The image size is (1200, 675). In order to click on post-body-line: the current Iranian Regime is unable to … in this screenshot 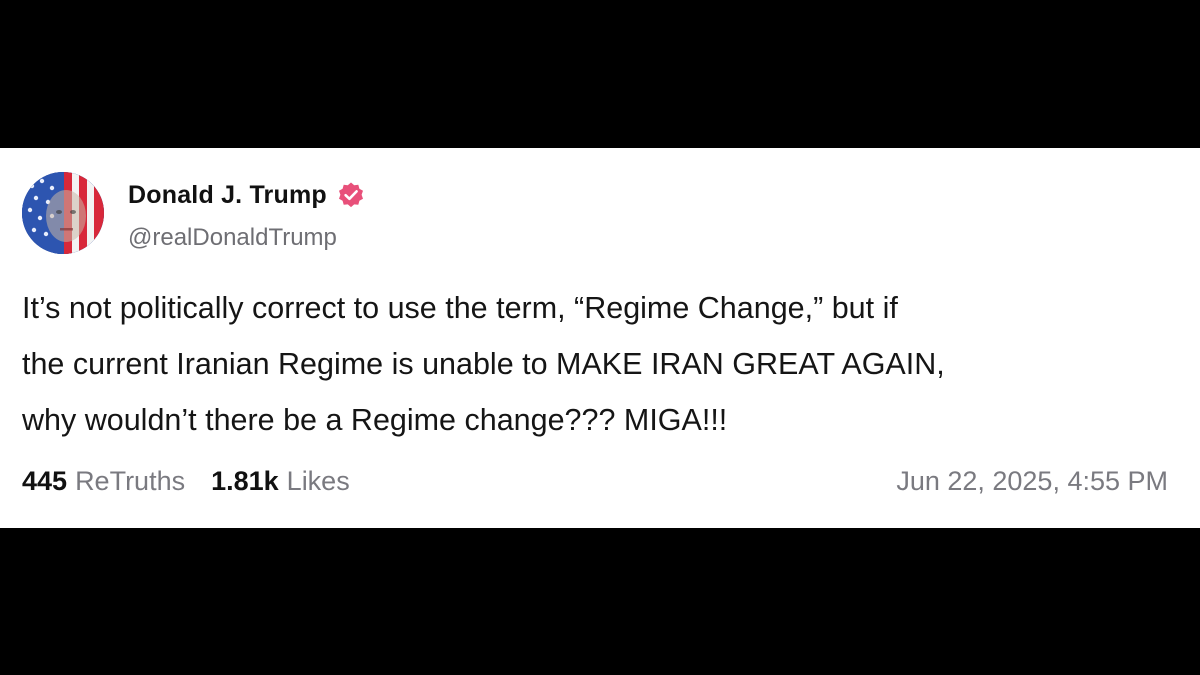, I will do `click(483, 364)`.